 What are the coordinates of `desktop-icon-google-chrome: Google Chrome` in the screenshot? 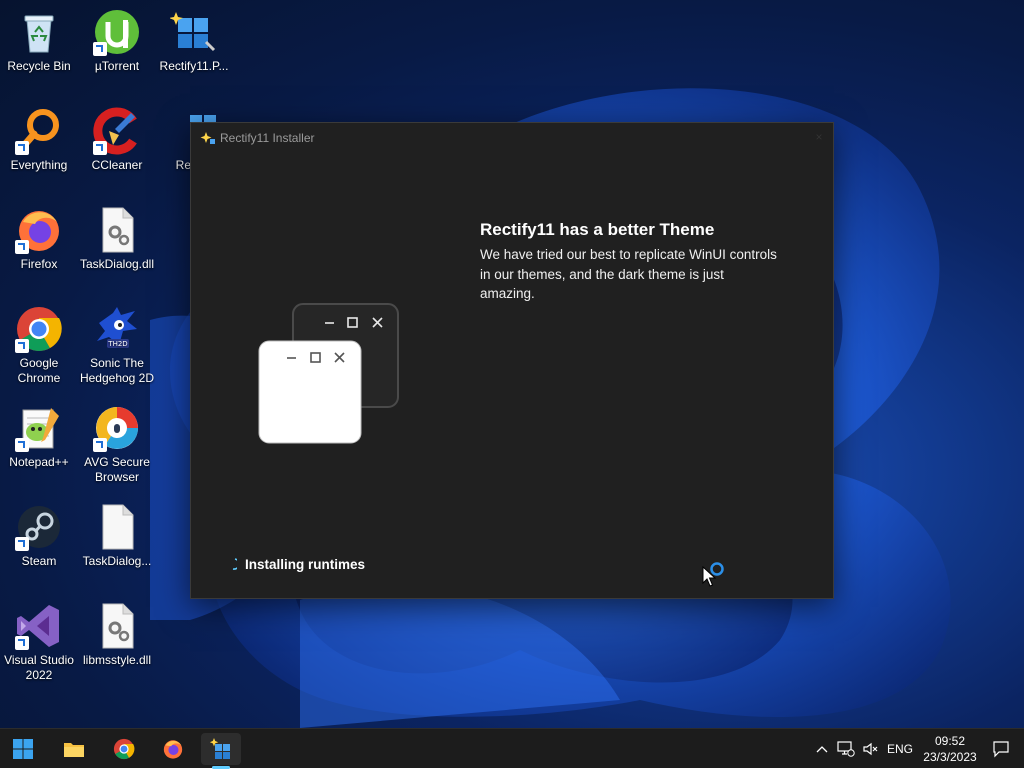 It's located at (39, 347).